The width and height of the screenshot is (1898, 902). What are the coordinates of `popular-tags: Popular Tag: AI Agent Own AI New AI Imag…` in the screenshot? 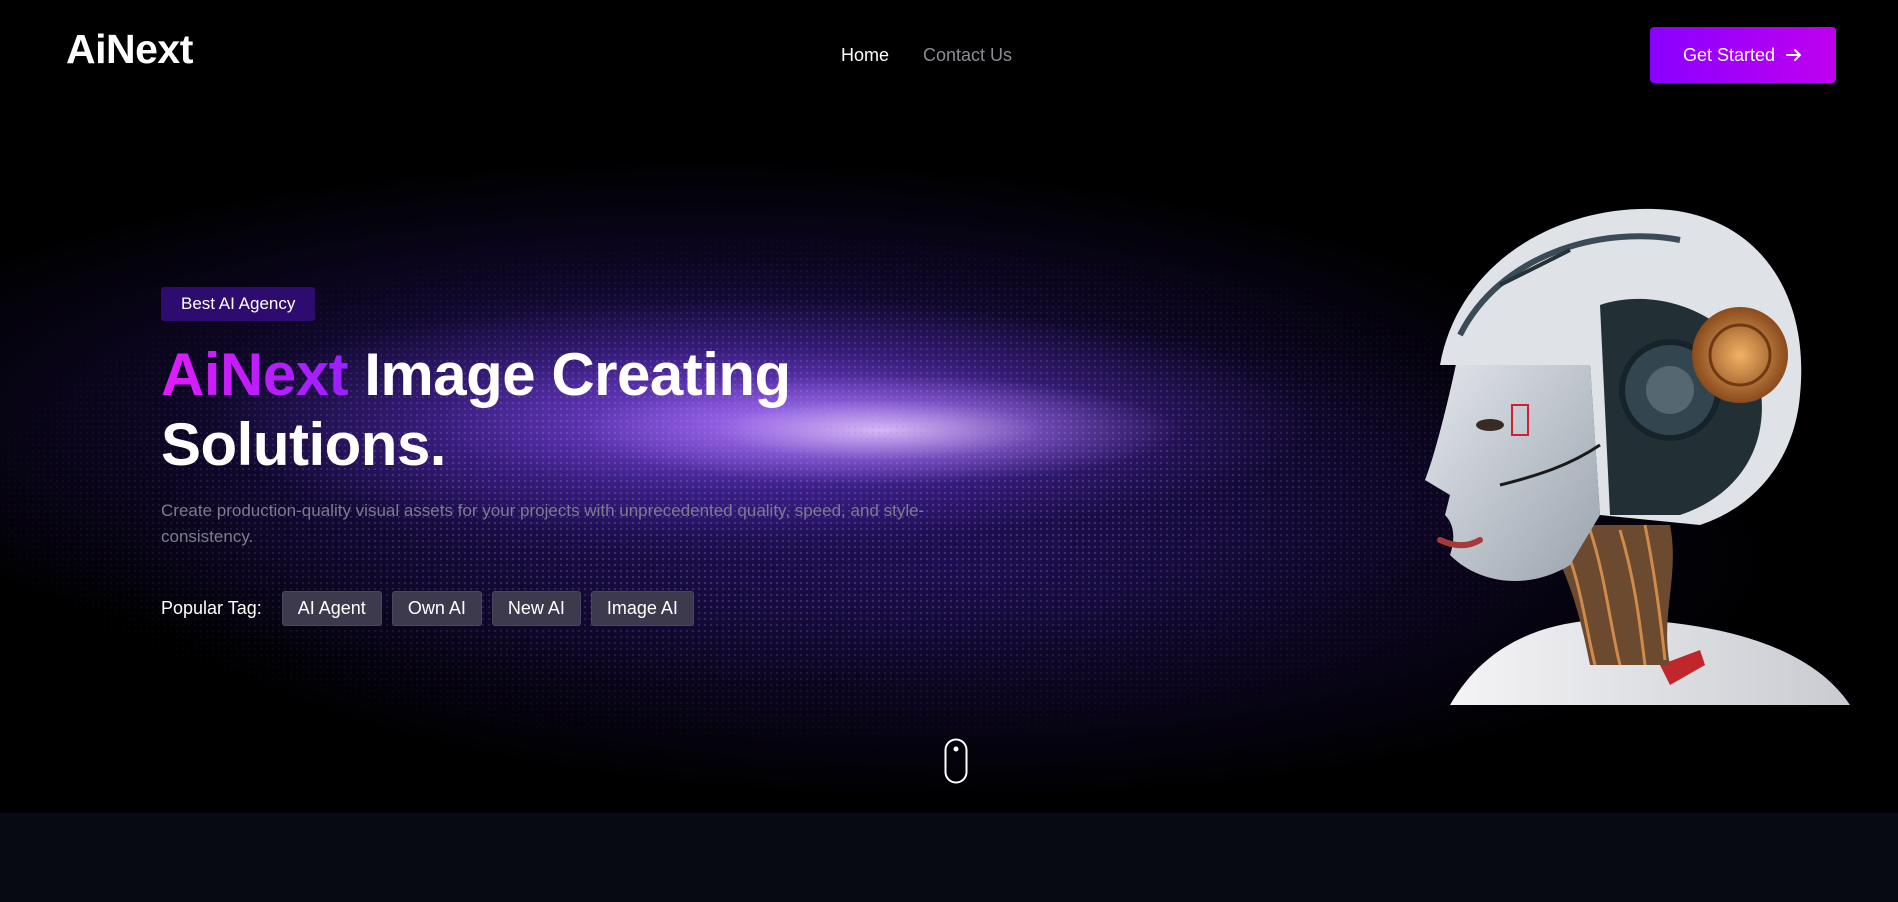 It's located at (427, 608).